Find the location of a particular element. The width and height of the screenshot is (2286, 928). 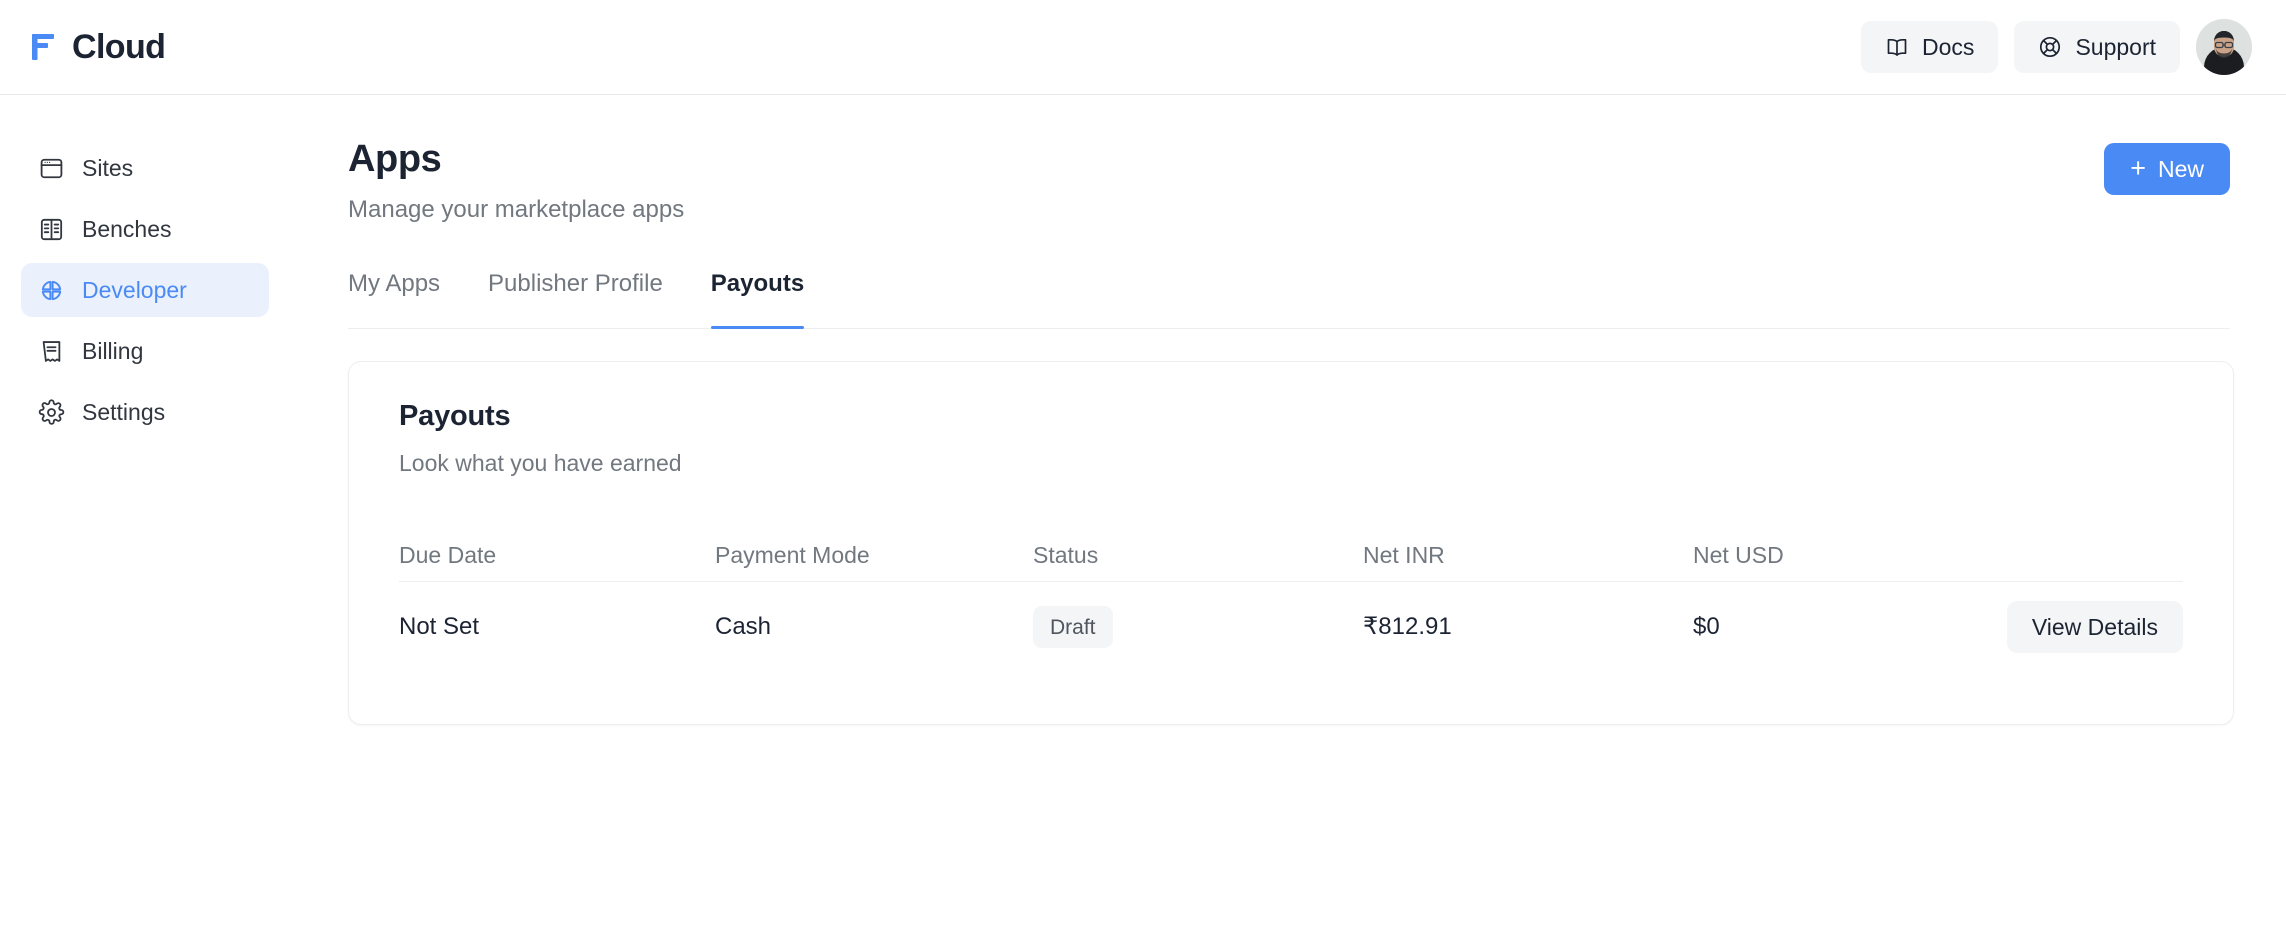

browser-window-icon is located at coordinates (51, 168).